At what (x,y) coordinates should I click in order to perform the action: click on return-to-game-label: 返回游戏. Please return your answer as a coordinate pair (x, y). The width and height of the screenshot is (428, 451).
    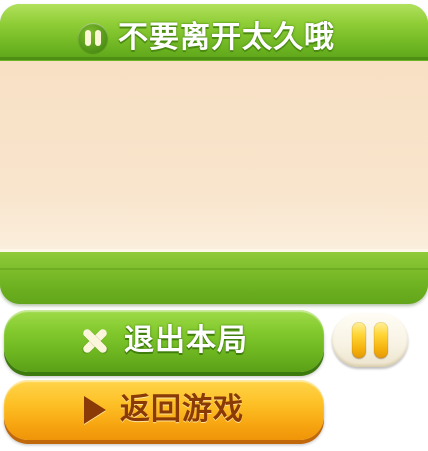
    Looking at the image, I should click on (182, 409).